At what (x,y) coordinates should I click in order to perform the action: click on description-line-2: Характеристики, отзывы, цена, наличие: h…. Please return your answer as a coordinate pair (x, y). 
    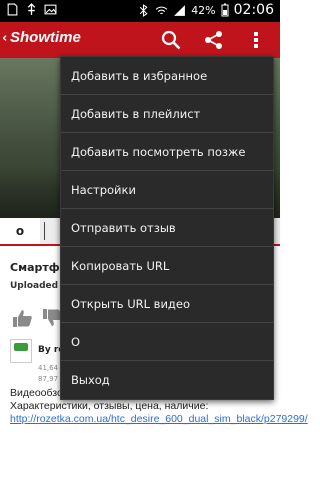
    Looking at the image, I should click on (159, 413).